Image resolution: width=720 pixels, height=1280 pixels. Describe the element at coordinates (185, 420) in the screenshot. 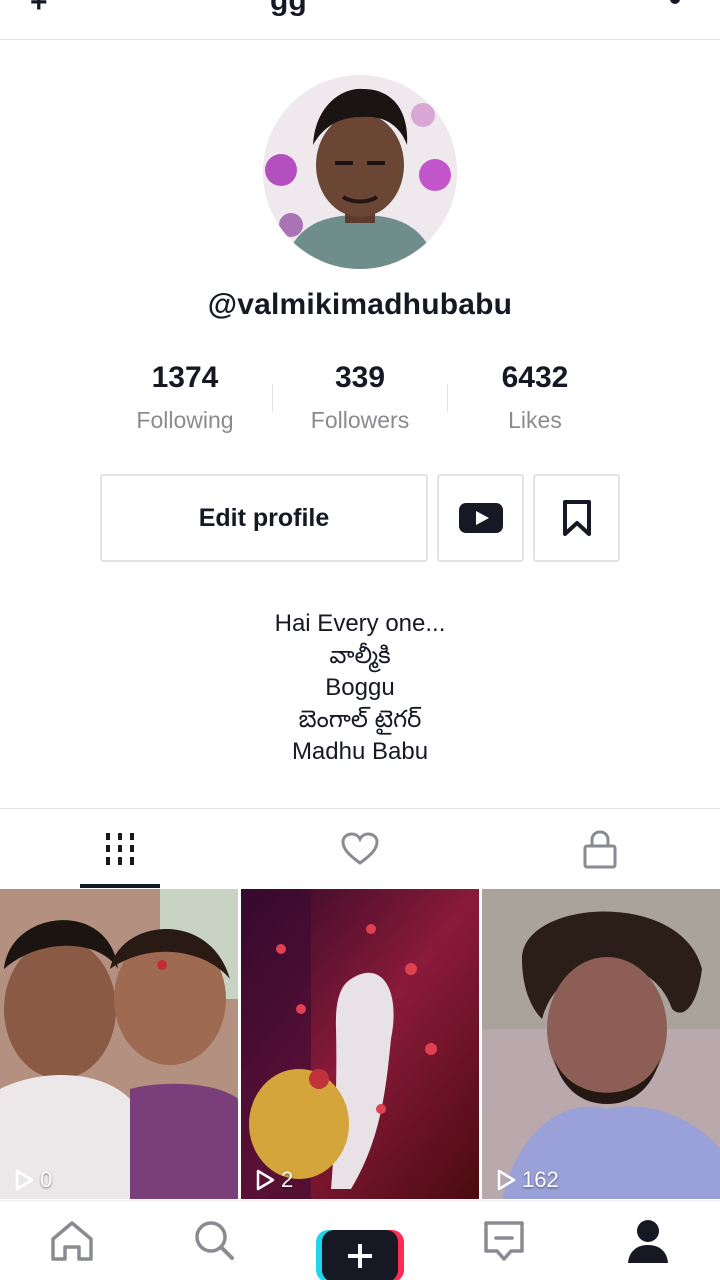

I see `following-label: Following` at that location.